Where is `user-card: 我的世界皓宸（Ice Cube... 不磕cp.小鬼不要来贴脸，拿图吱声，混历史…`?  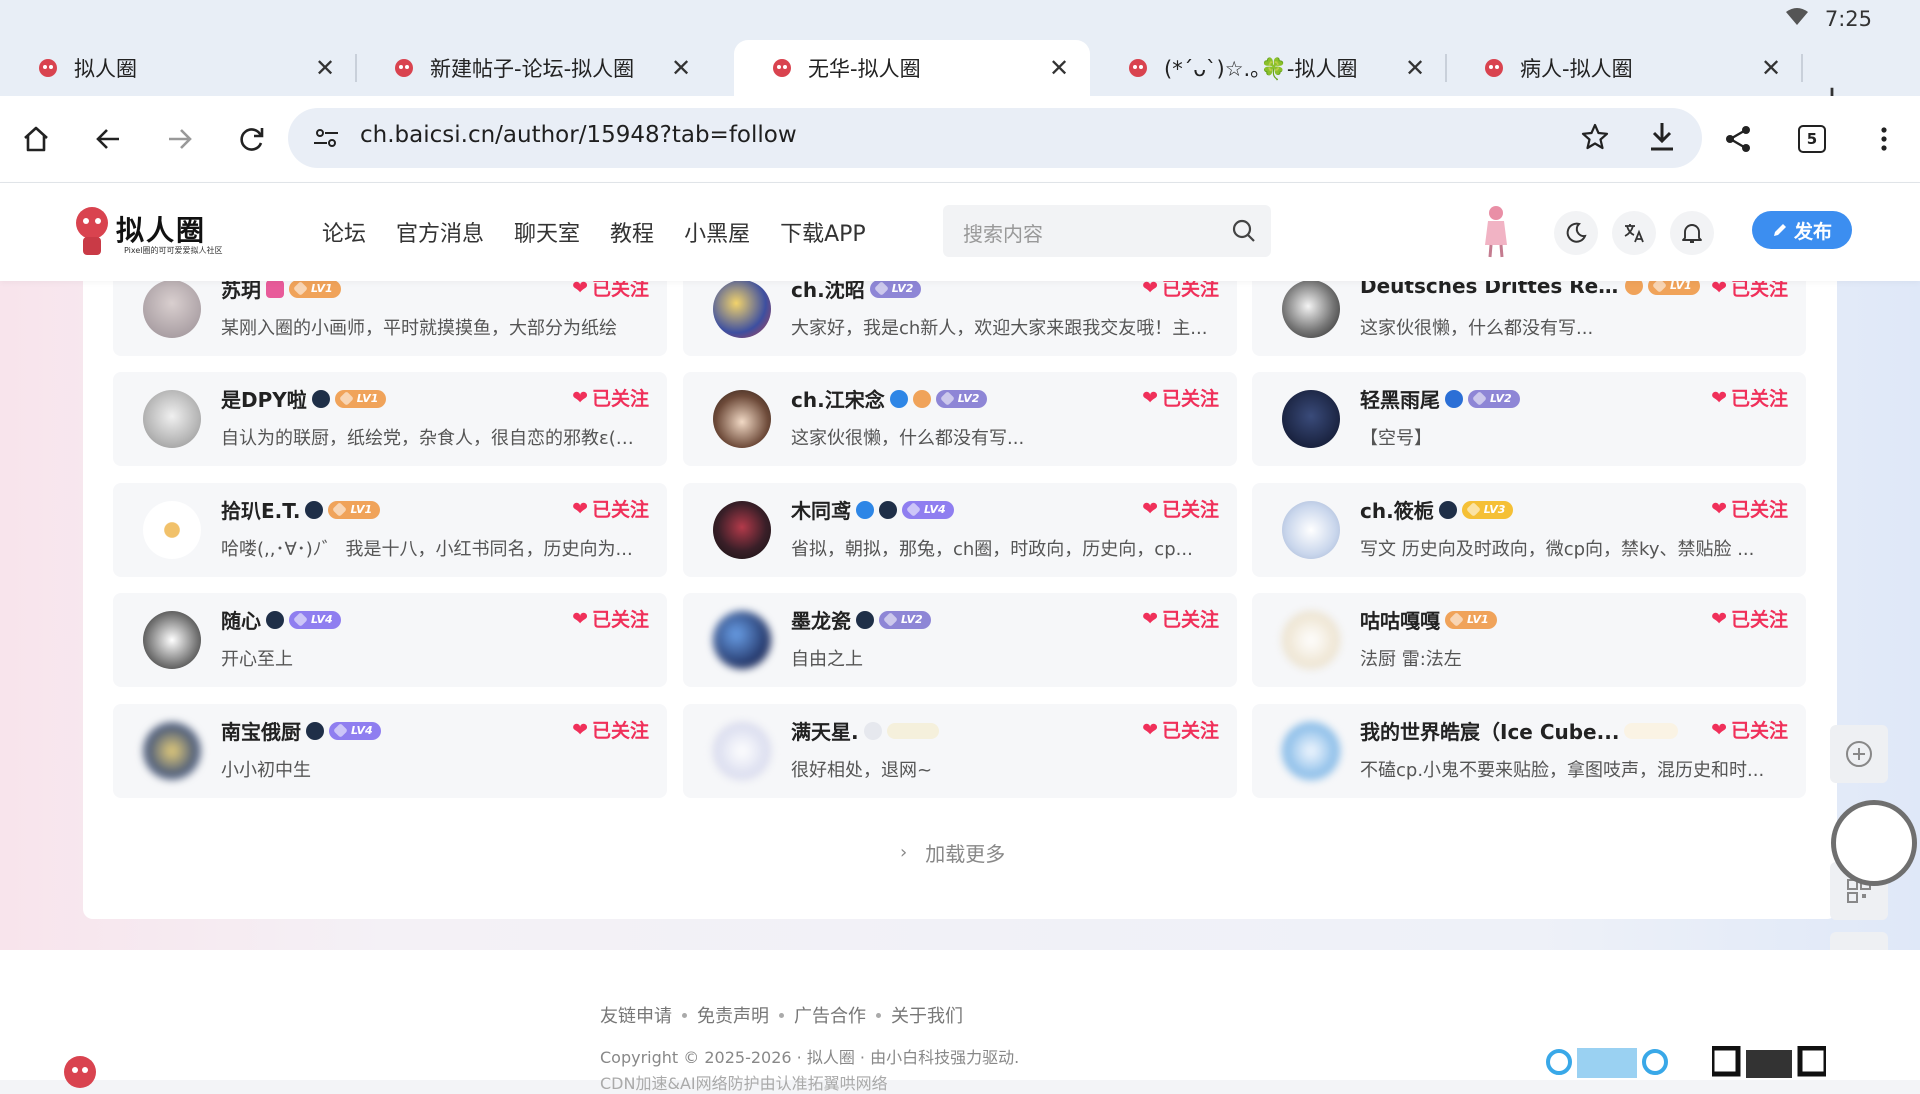
user-card: 我的世界皓宸（Ice Cube... 不磕cp.小鬼不要来贴脸，拿图吱声，混历史… is located at coordinates (1529, 751).